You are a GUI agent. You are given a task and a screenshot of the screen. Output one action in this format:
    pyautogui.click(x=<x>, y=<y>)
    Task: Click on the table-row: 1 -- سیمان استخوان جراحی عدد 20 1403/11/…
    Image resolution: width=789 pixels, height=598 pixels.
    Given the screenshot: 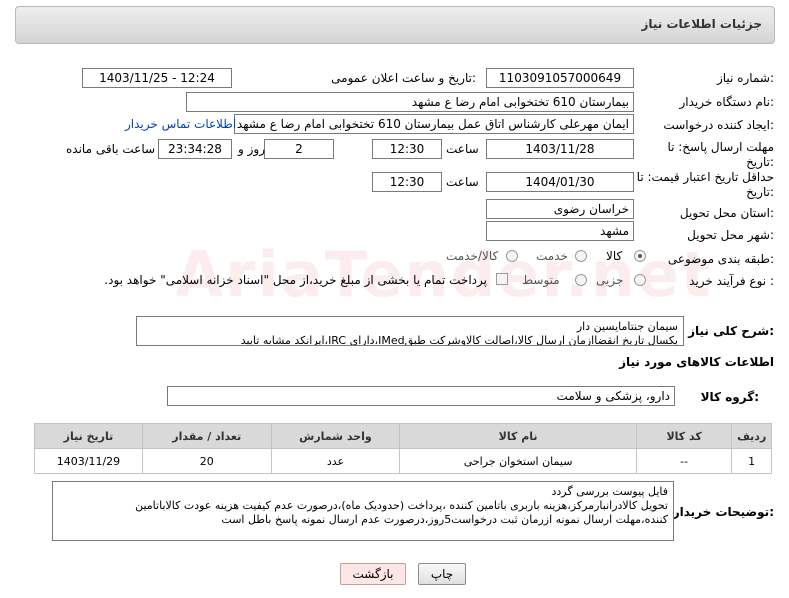 What is the action you would take?
    pyautogui.click(x=403, y=461)
    